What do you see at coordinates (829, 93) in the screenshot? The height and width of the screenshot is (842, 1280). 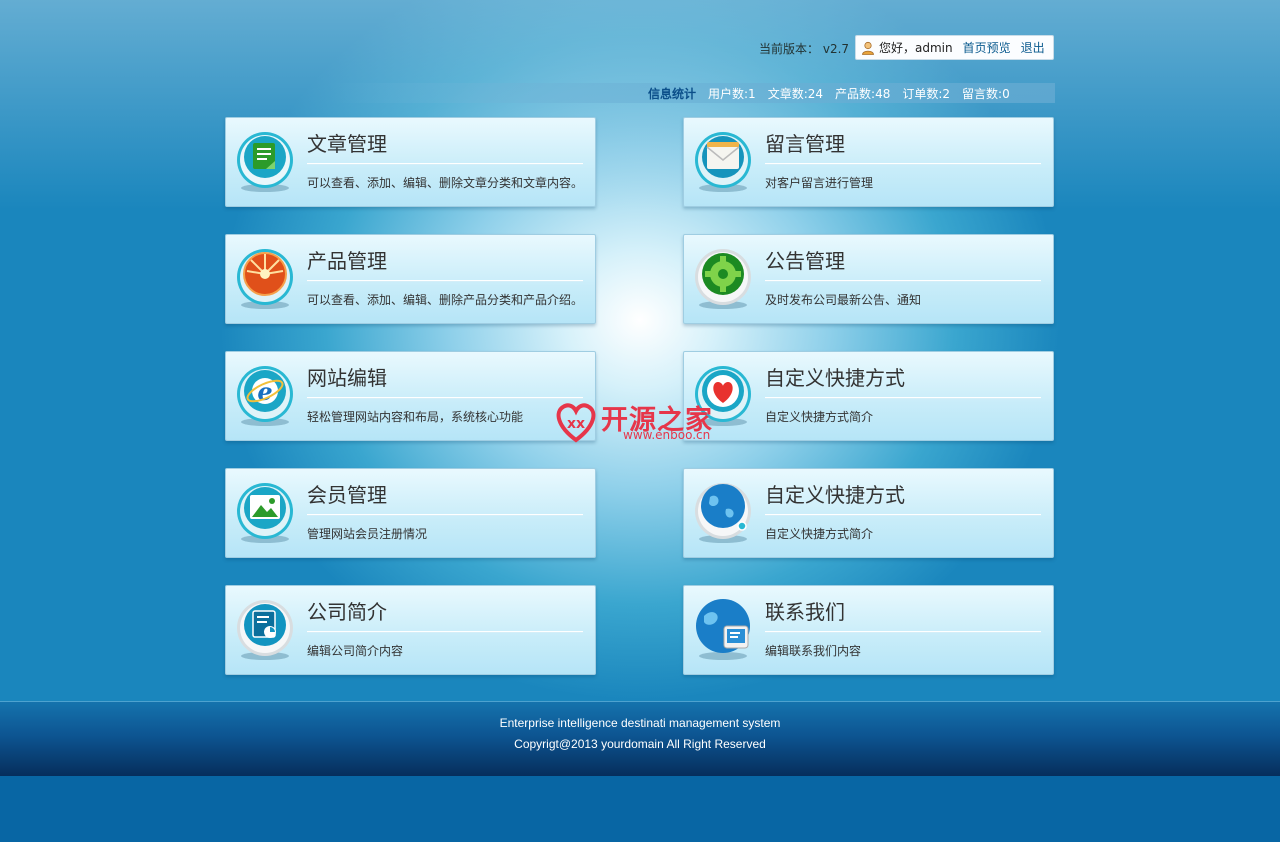 I see `stats: 信息统计 用户数:1 文章数:24 产品数:48 订单数:2 留言数:0` at bounding box center [829, 93].